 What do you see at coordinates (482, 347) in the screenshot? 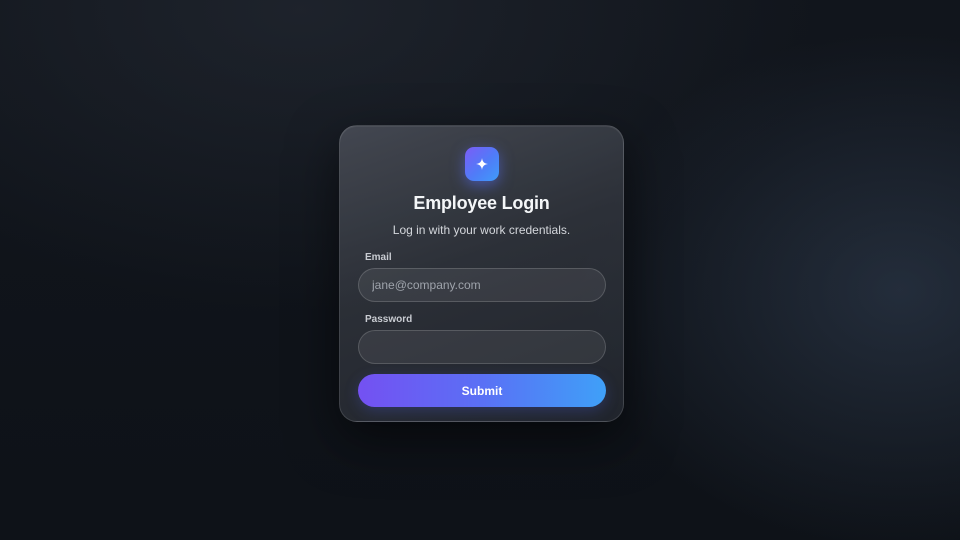
I see `password-field` at bounding box center [482, 347].